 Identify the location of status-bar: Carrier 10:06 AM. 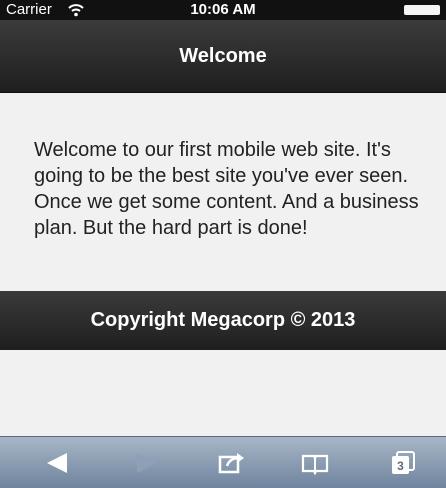
(223, 10).